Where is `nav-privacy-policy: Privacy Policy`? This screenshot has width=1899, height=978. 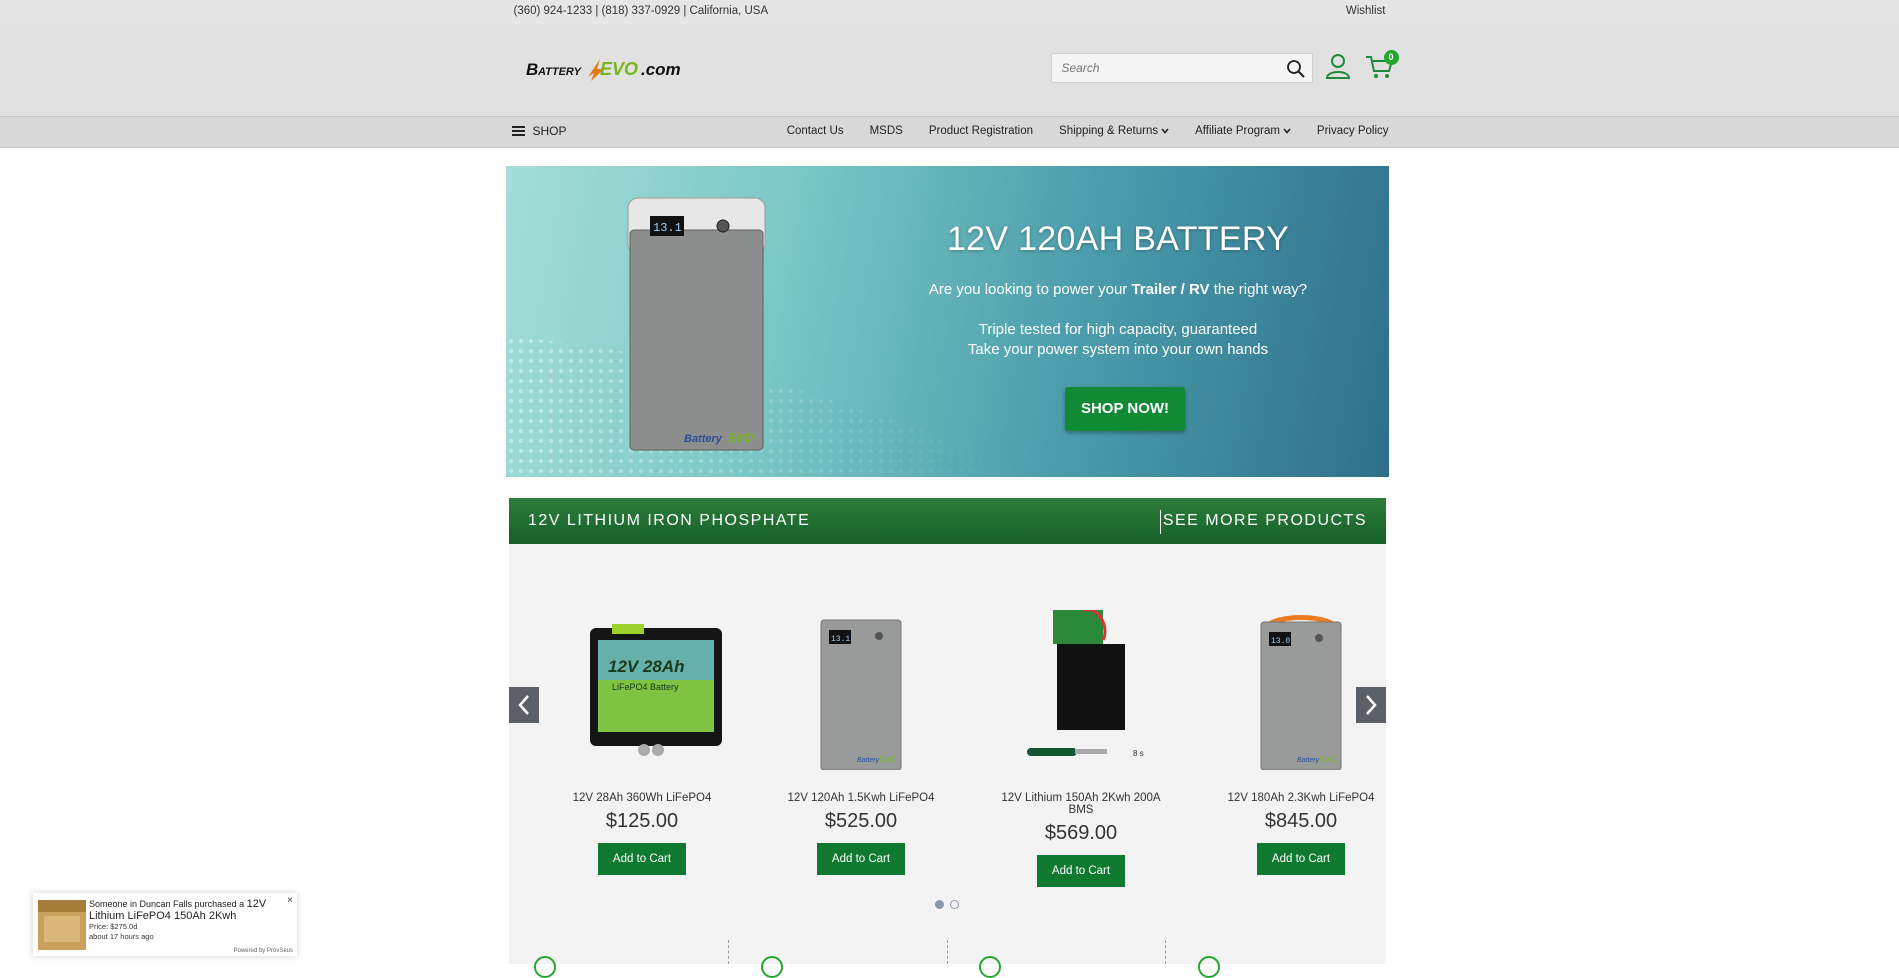
nav-privacy-policy: Privacy Policy is located at coordinates (1353, 131).